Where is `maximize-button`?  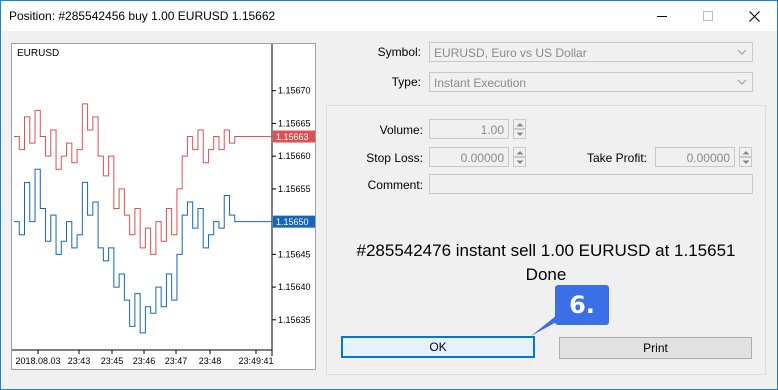 maximize-button is located at coordinates (708, 16).